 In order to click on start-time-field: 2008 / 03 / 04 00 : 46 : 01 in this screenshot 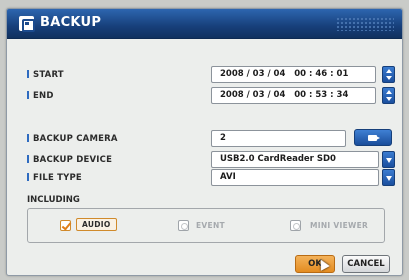, I will do `click(293, 74)`.